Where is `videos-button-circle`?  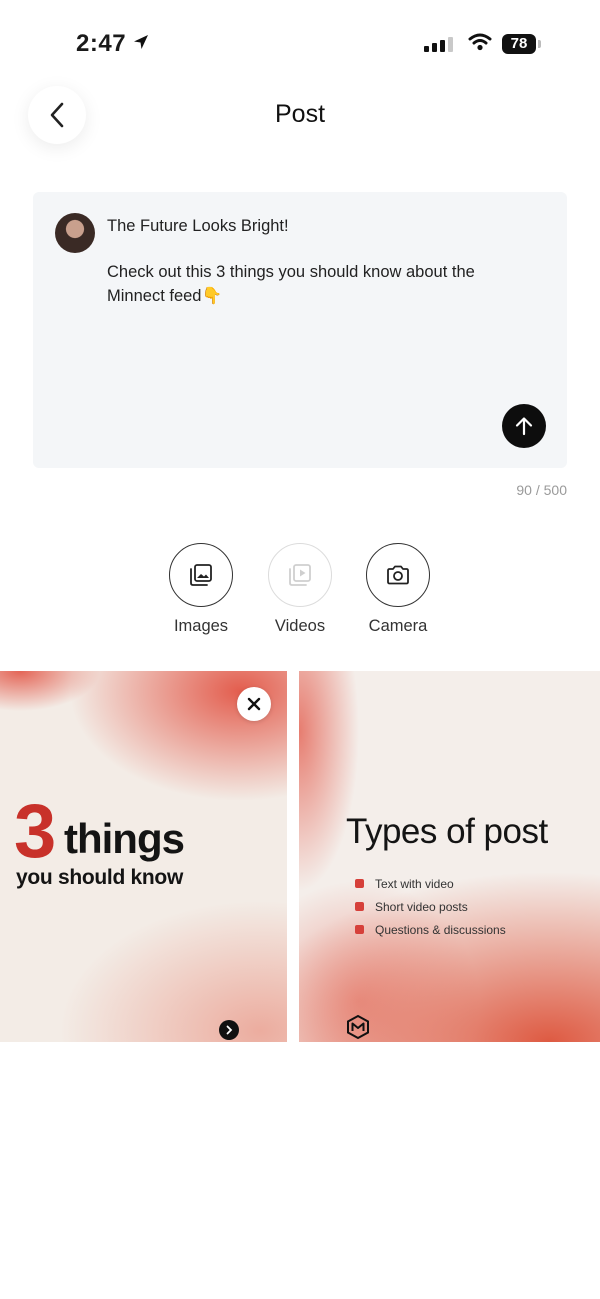 videos-button-circle is located at coordinates (300, 575).